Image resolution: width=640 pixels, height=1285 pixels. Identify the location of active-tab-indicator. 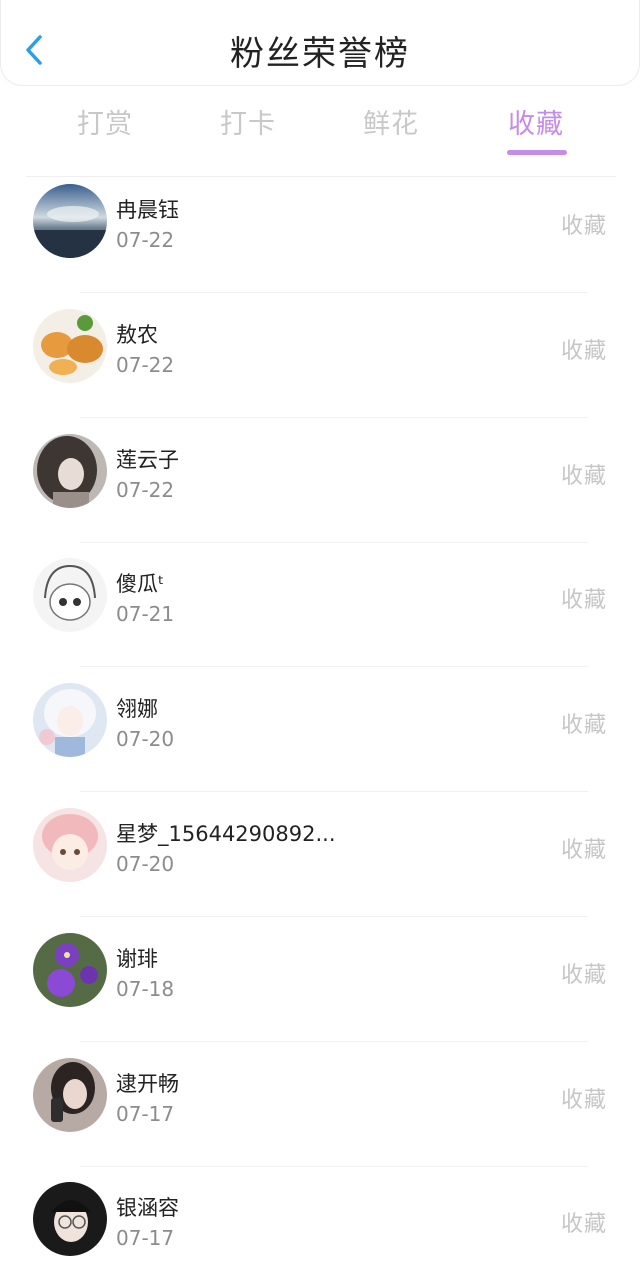
(537, 152).